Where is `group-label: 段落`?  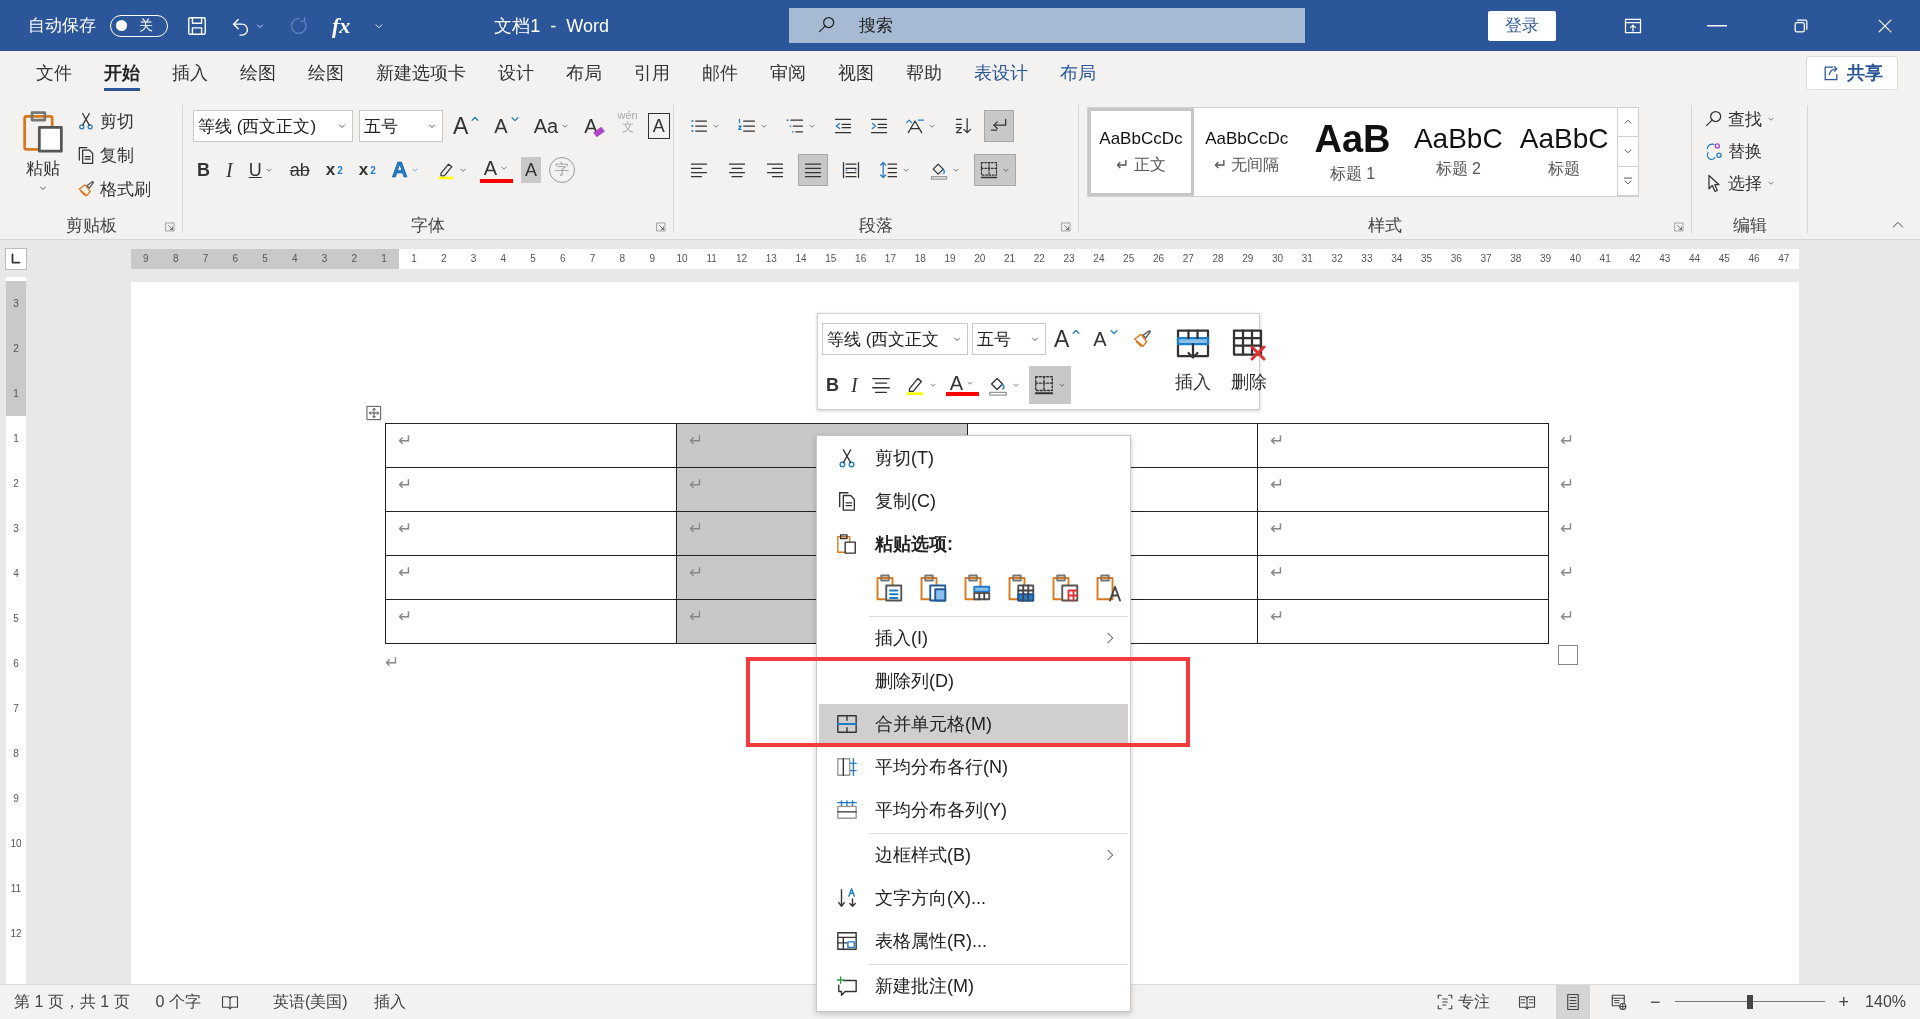
group-label: 段落 is located at coordinates (876, 225).